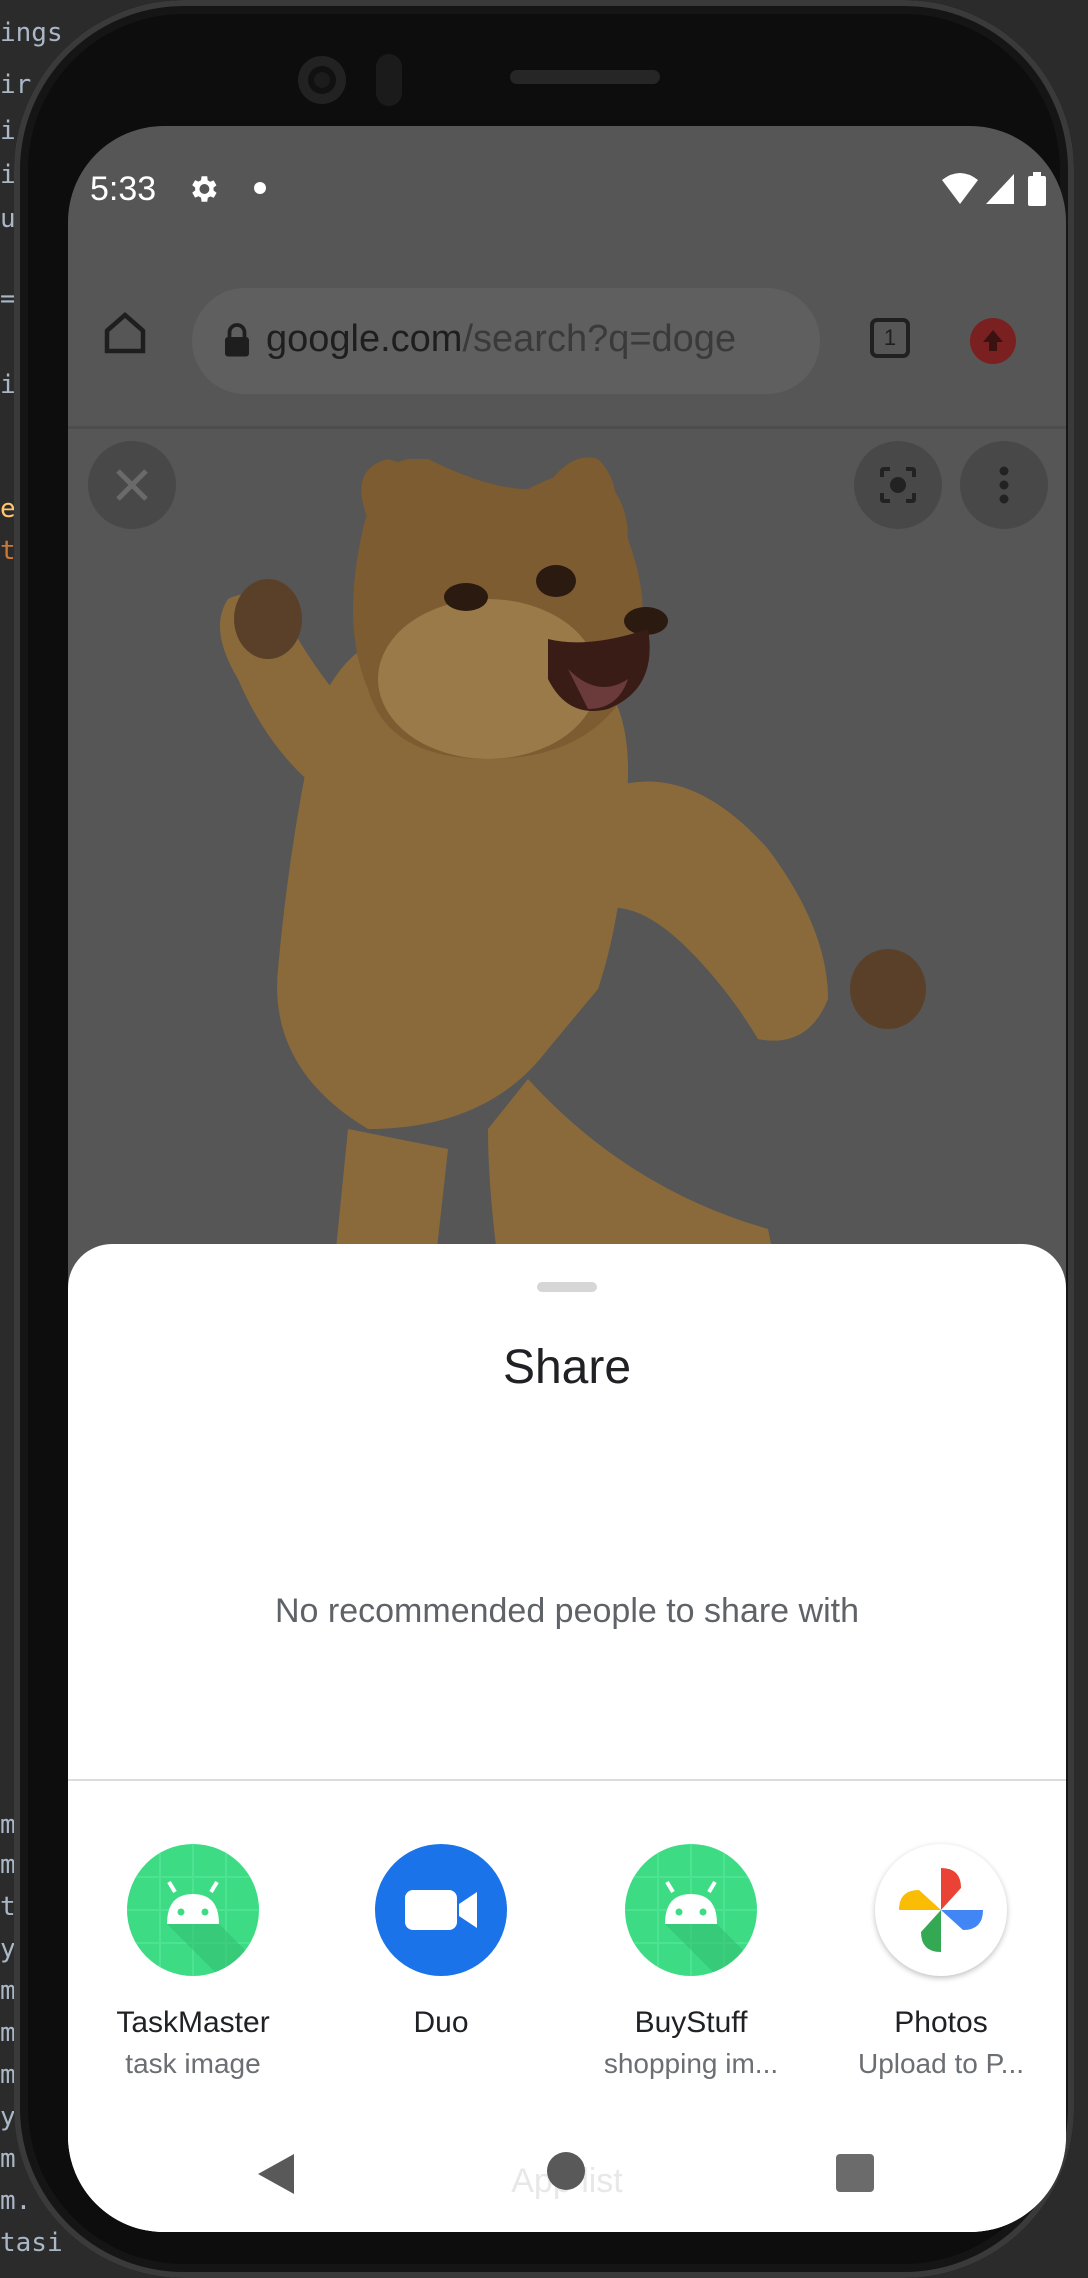 Image resolution: width=1088 pixels, height=2278 pixels. Describe the element at coordinates (567, 1287) in the screenshot. I see `drag-handle` at that location.